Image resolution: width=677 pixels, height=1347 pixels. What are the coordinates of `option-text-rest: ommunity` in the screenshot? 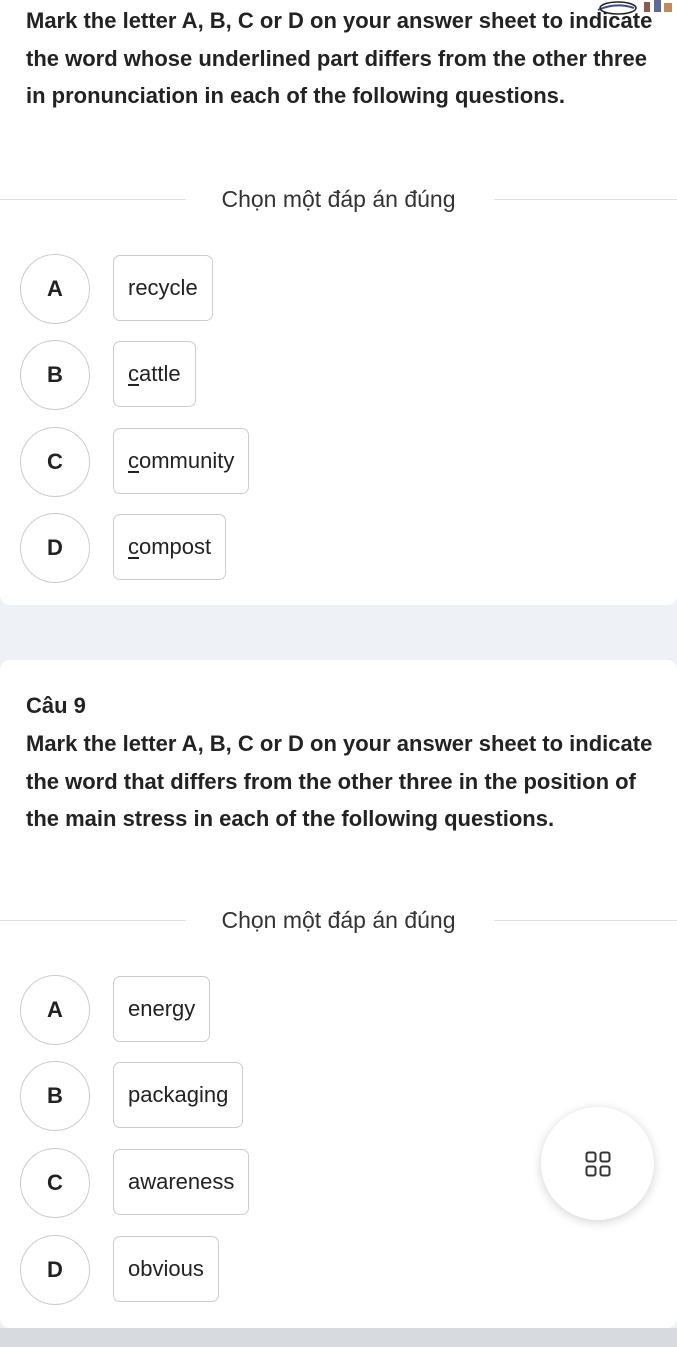 It's located at (187, 460).